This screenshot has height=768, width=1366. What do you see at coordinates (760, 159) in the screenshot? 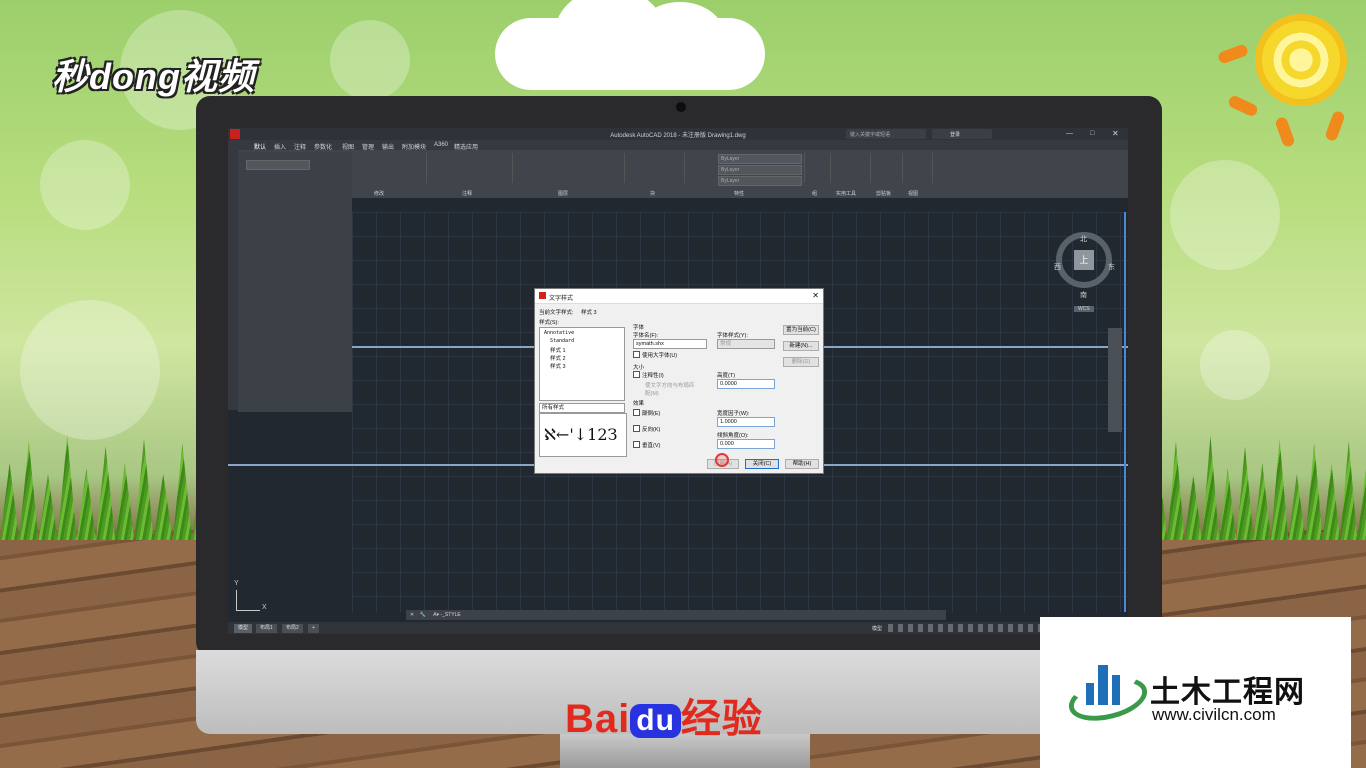
I see `bylayer-color-combo: ByLayer` at bounding box center [760, 159].